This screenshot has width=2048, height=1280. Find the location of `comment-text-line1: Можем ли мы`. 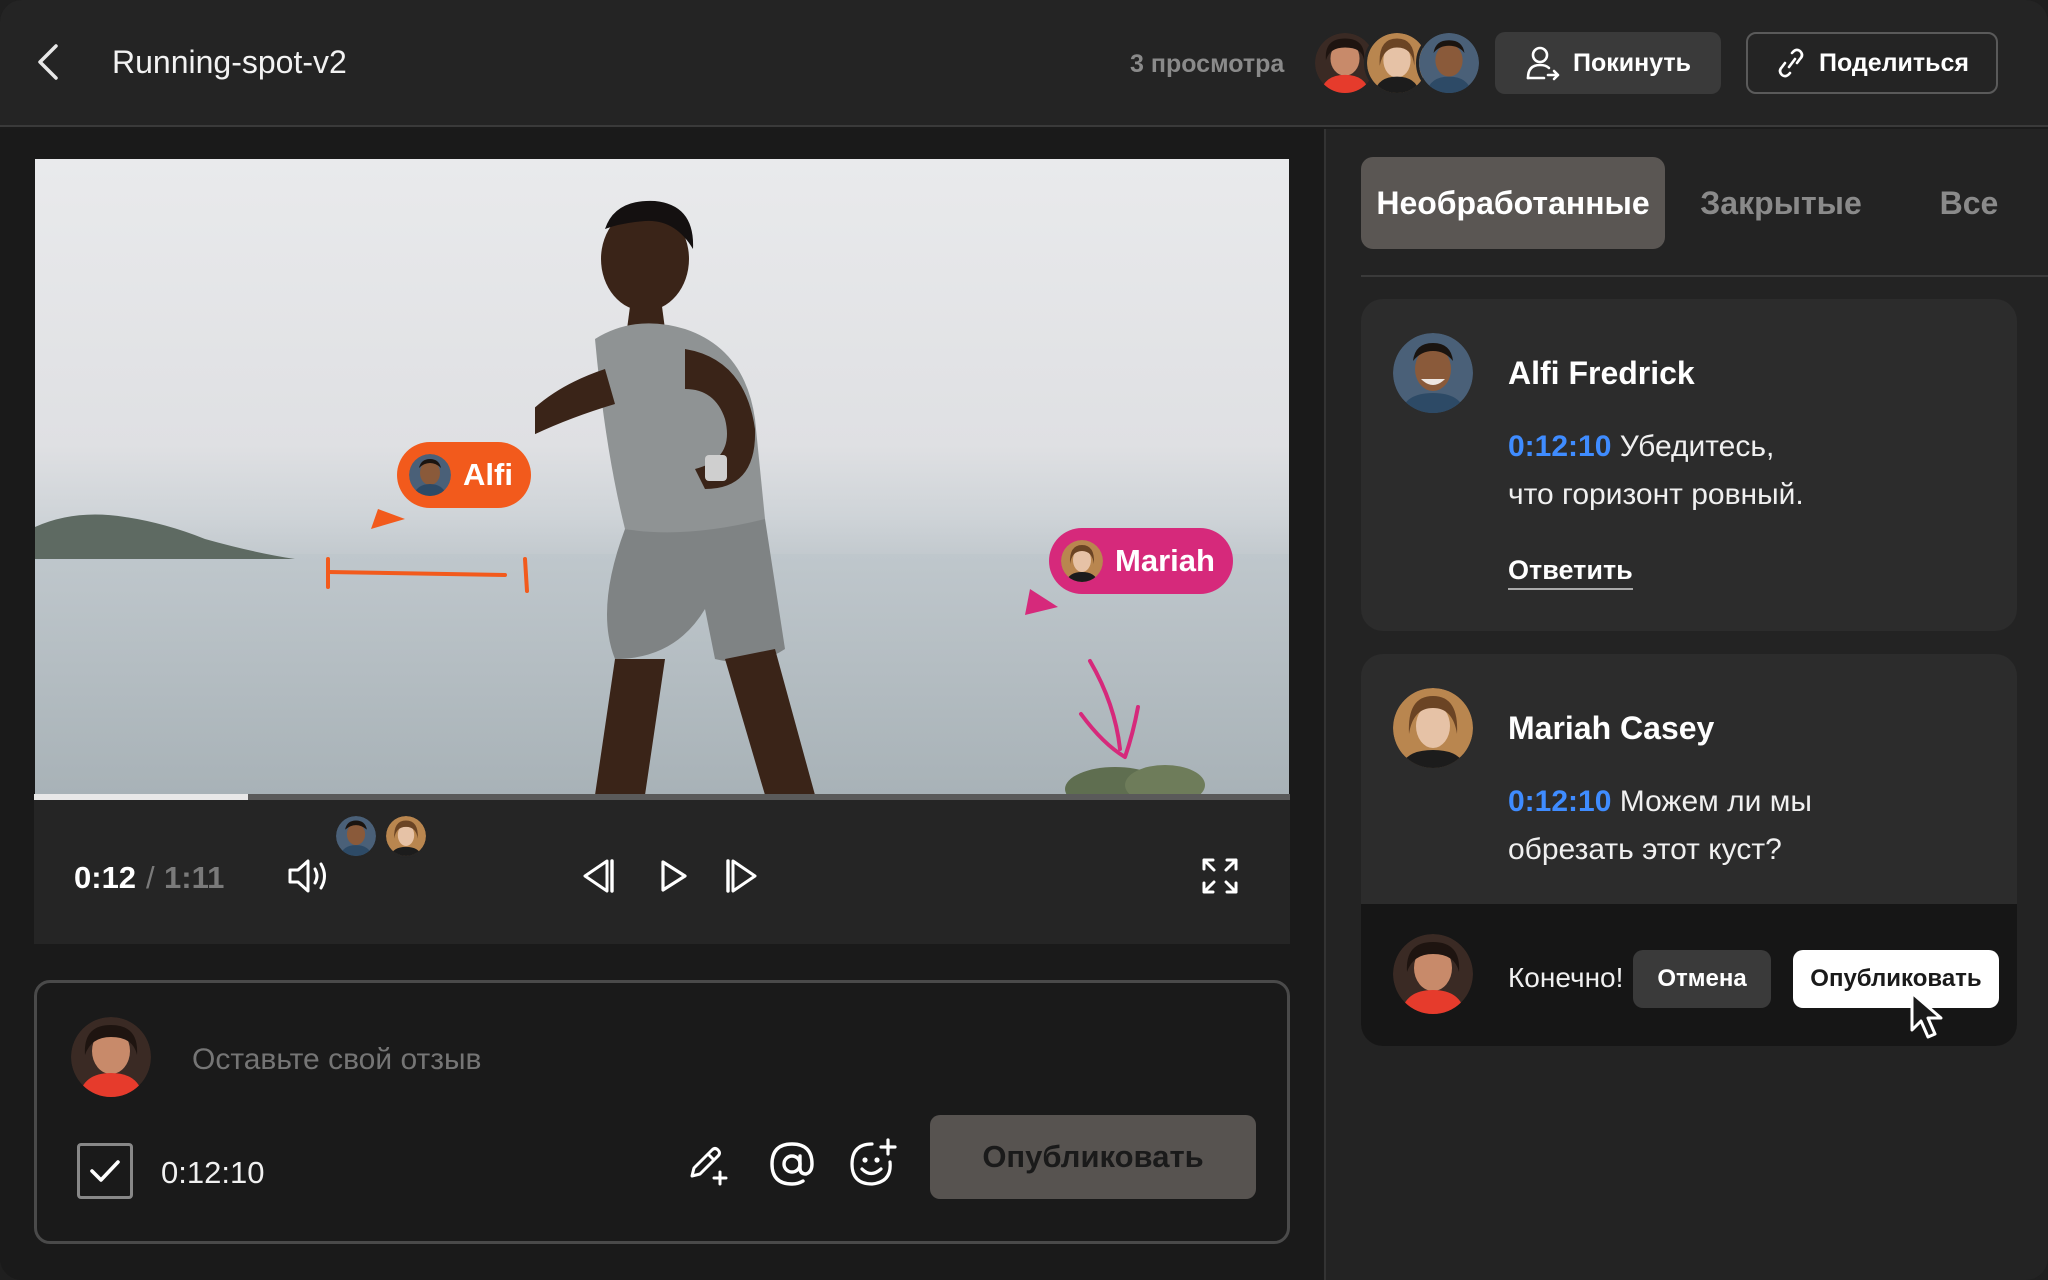

comment-text-line1: Можем ли мы is located at coordinates (1715, 801).